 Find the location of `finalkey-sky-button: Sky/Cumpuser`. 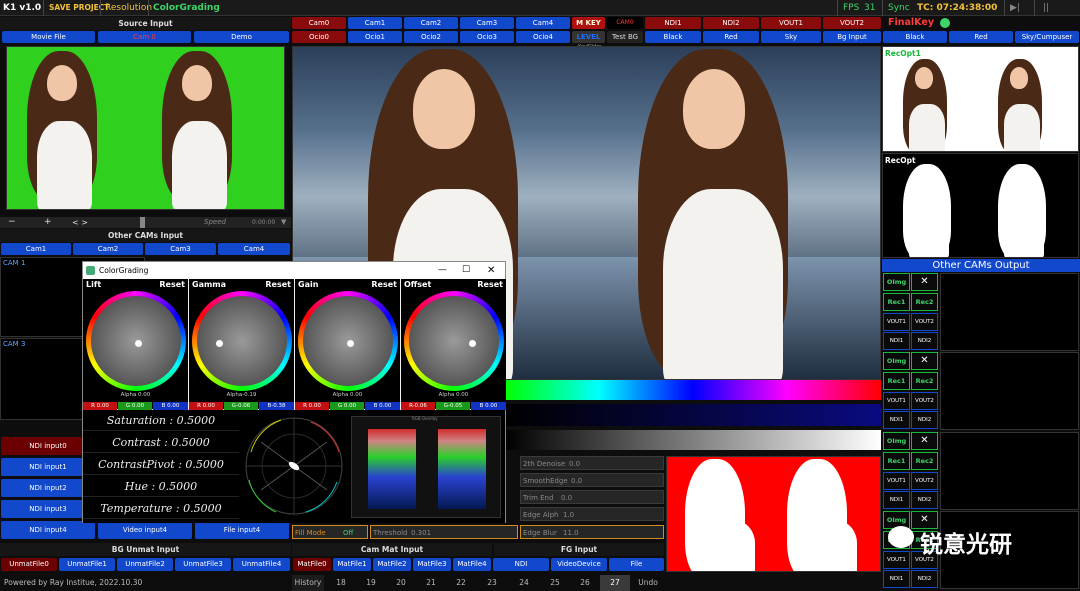

finalkey-sky-button: Sky/Cumpuser is located at coordinates (1047, 37).